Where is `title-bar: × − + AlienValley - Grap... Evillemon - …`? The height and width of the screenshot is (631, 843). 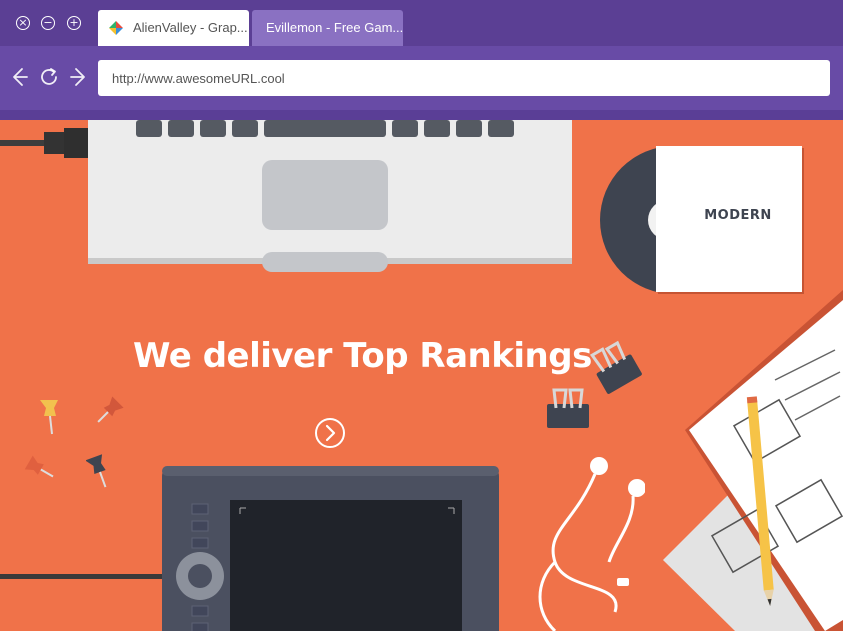
title-bar: × − + AlienValley - Grap... Evillemon - … is located at coordinates (421, 23).